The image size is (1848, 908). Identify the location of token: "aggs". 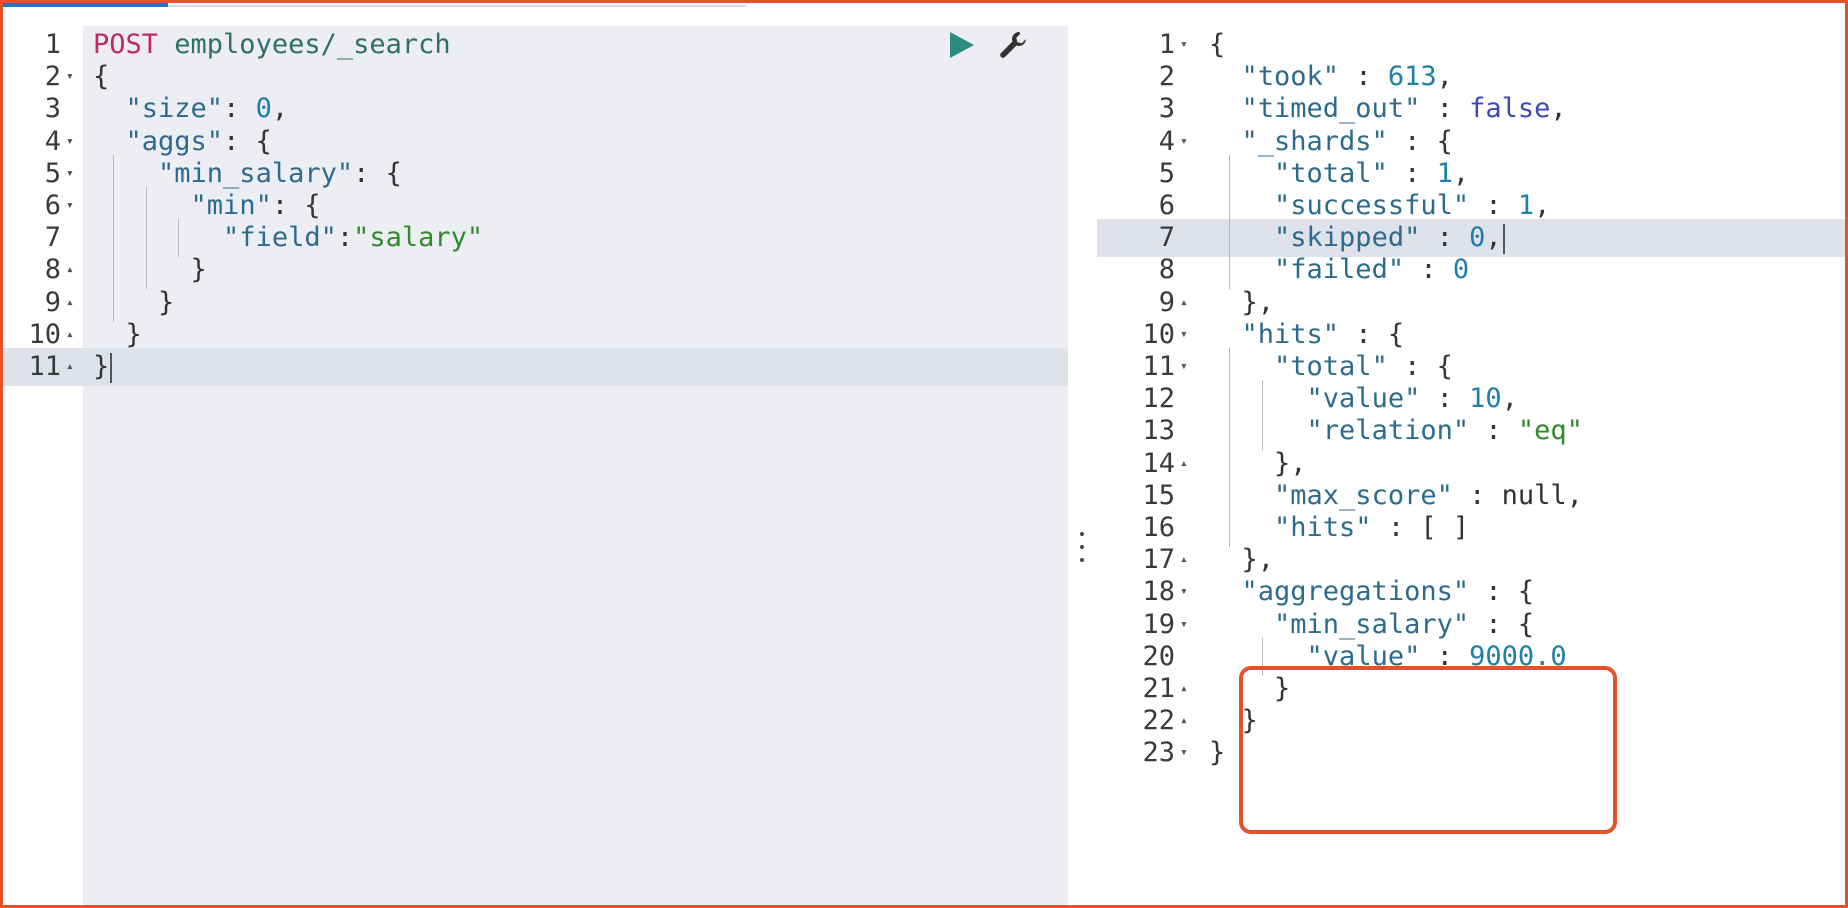
(174, 141).